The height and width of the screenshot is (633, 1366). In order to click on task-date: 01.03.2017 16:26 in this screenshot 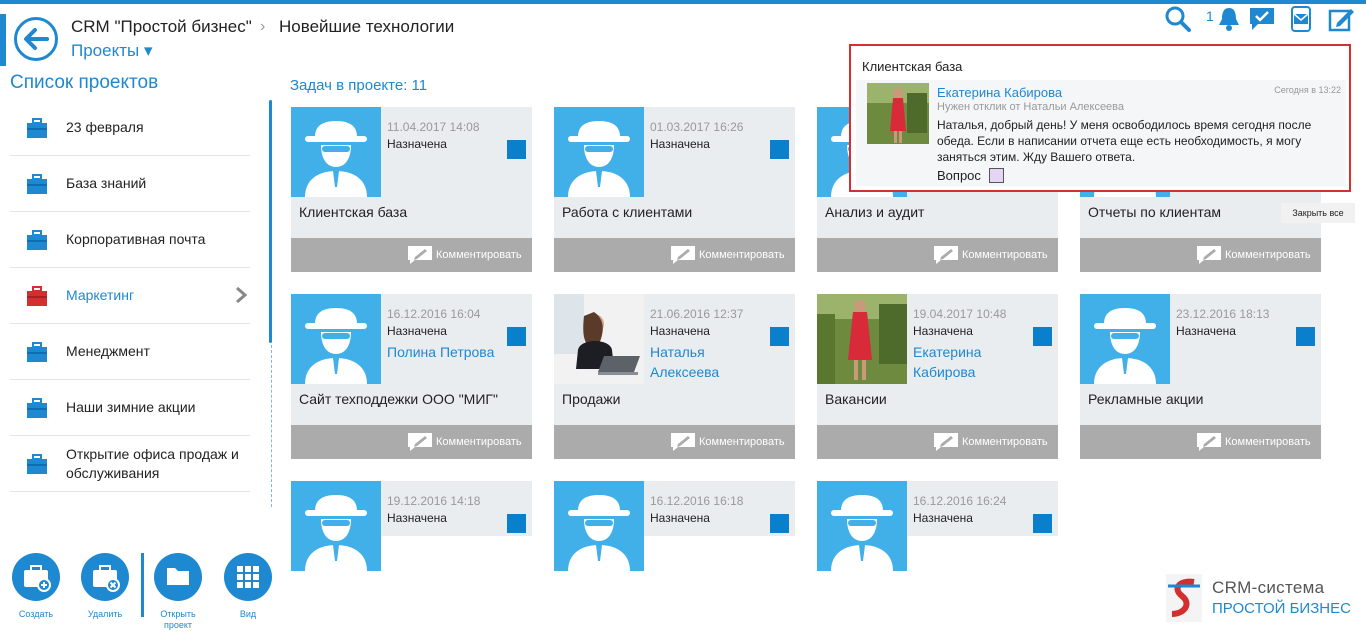, I will do `click(697, 127)`.